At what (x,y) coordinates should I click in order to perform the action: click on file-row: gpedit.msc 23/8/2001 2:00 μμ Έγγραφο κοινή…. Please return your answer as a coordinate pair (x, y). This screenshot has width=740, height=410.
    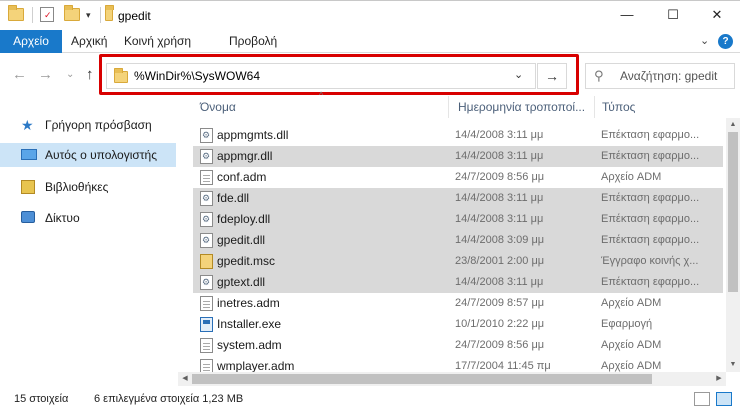
    Looking at the image, I should click on (458, 261).